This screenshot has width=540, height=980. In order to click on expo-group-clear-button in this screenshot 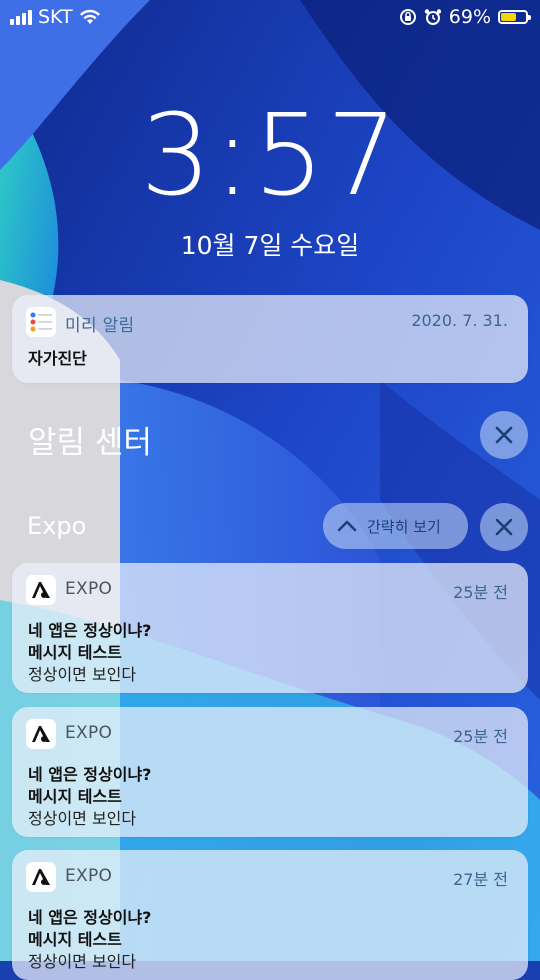, I will do `click(504, 527)`.